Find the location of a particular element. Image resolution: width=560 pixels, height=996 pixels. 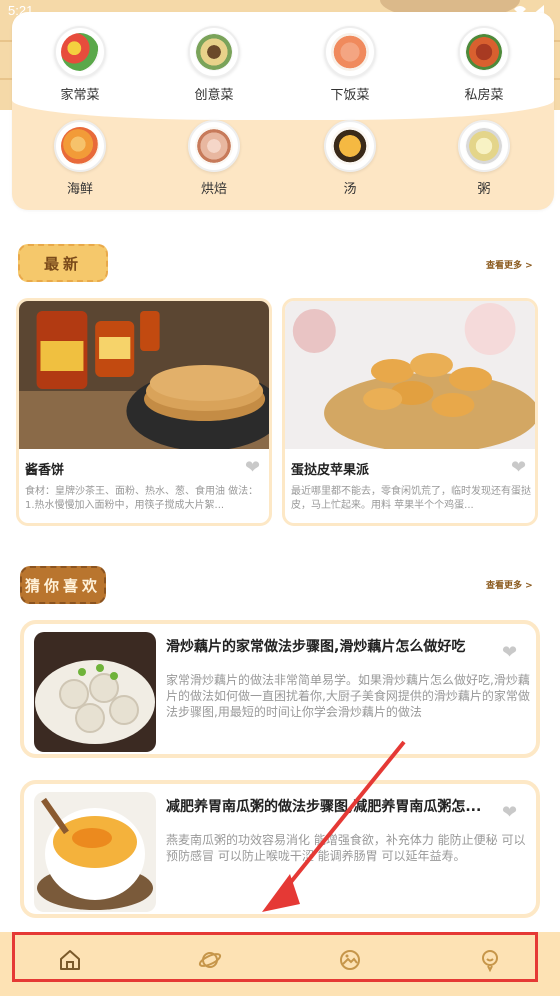

category-label: 海鲜 is located at coordinates (79, 189).